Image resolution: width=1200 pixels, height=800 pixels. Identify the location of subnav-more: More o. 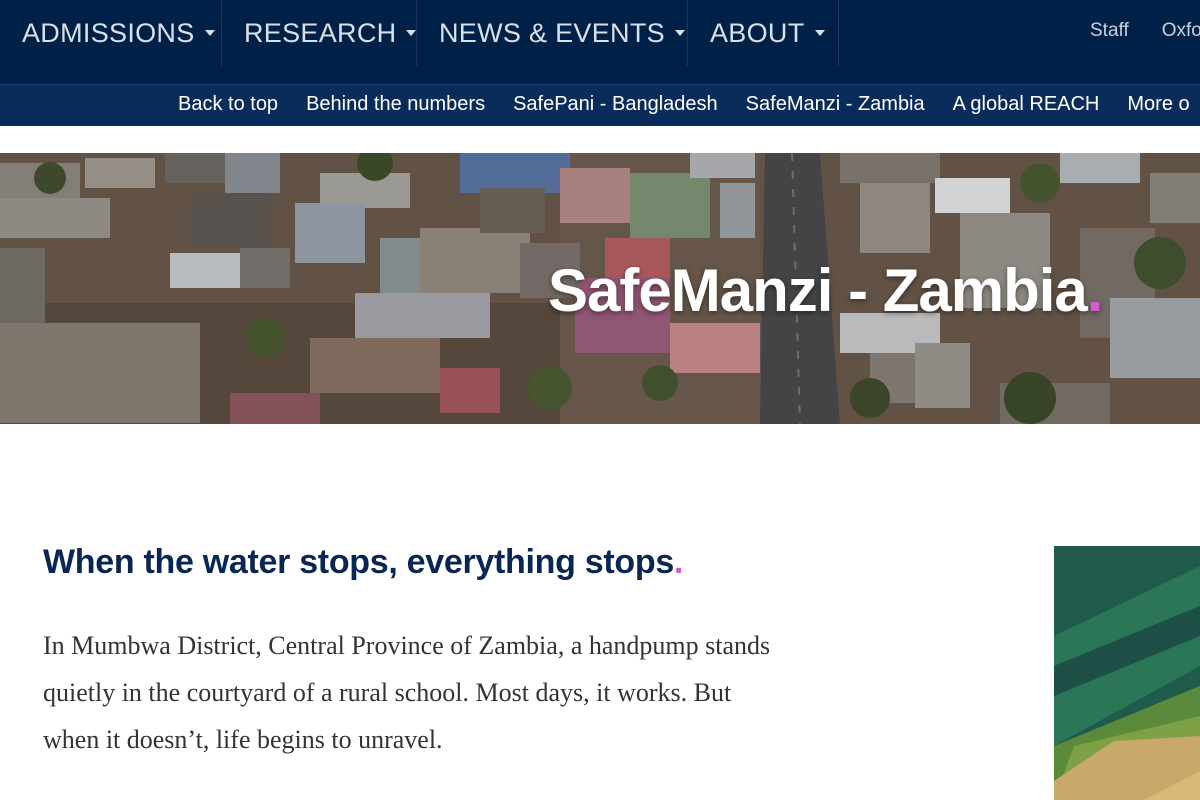
(1158, 104).